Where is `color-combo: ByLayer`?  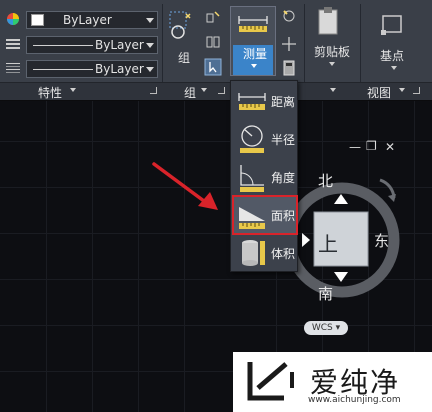 color-combo: ByLayer is located at coordinates (92, 20).